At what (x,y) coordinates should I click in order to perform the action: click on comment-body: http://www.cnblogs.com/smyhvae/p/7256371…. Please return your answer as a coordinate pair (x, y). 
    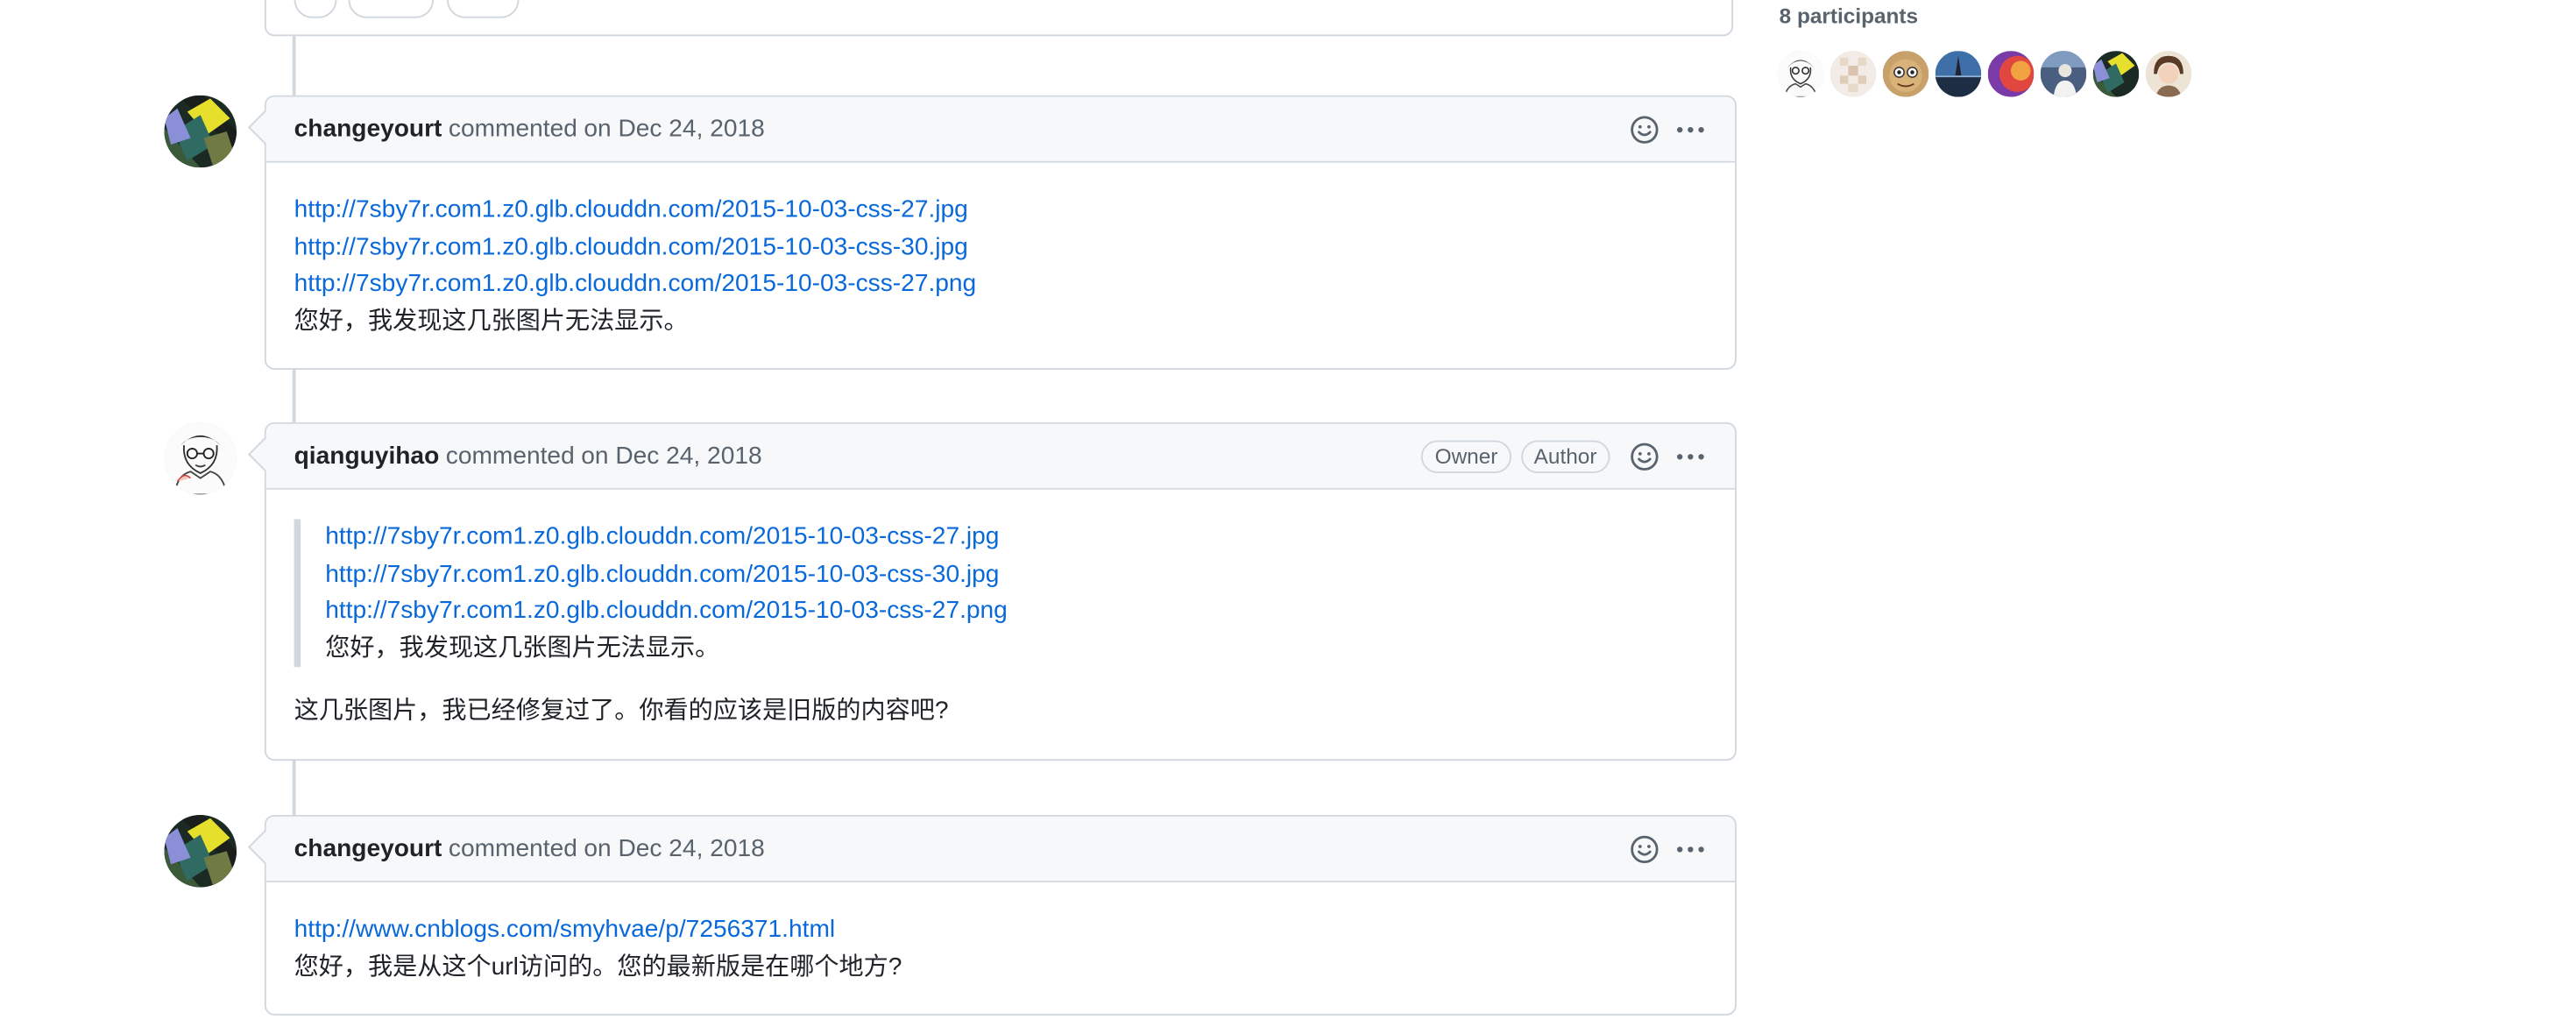
    Looking at the image, I should click on (1000, 948).